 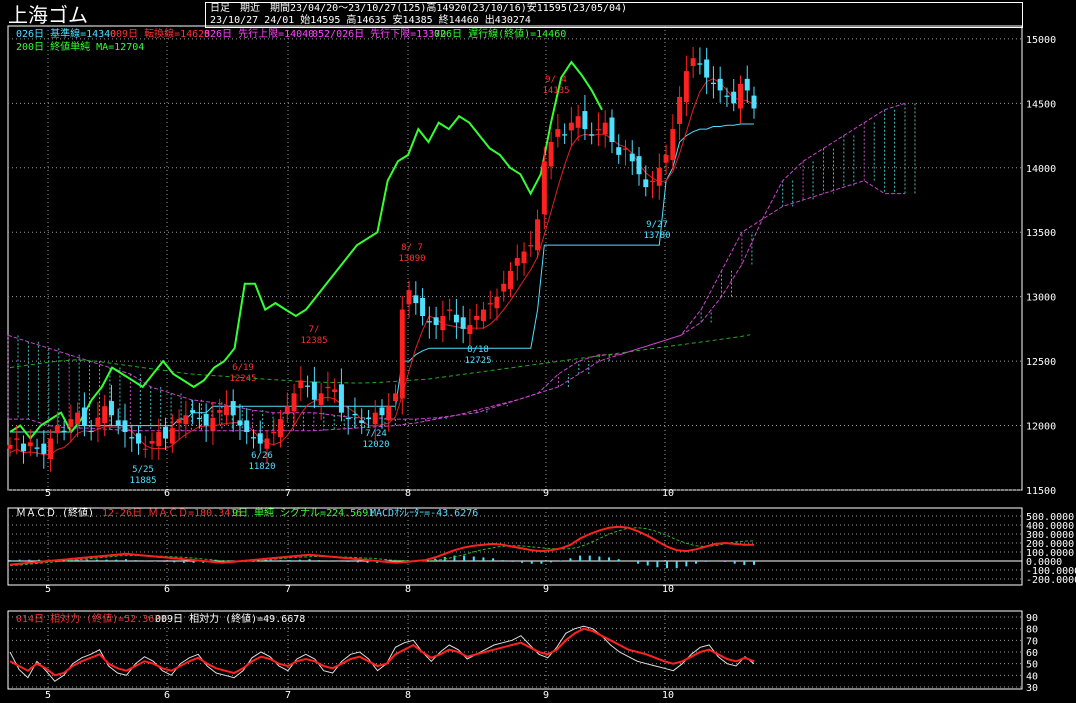 I want to click on rsi-tick-label: 40, so click(x=1032, y=676).